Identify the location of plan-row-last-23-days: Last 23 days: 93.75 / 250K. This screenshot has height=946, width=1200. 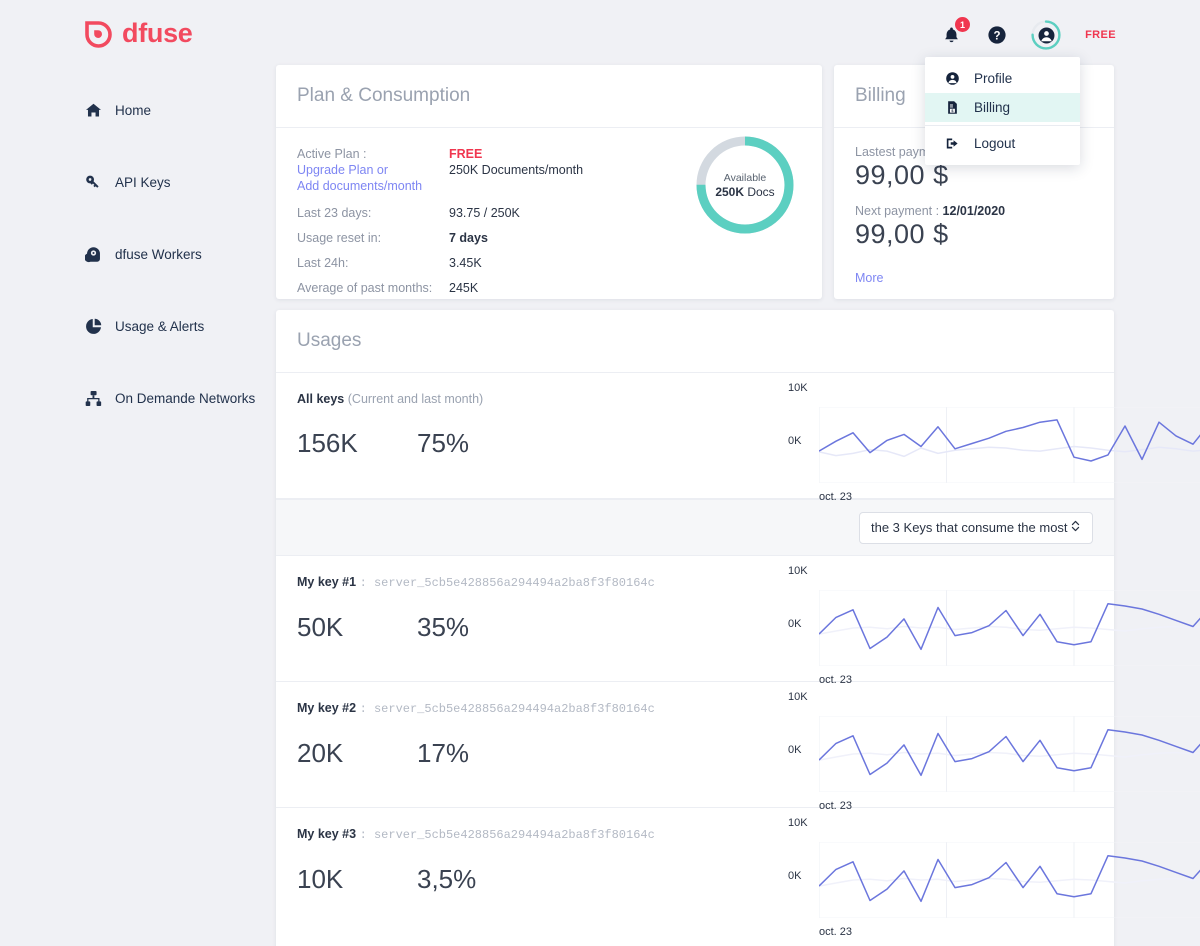
(462, 213).